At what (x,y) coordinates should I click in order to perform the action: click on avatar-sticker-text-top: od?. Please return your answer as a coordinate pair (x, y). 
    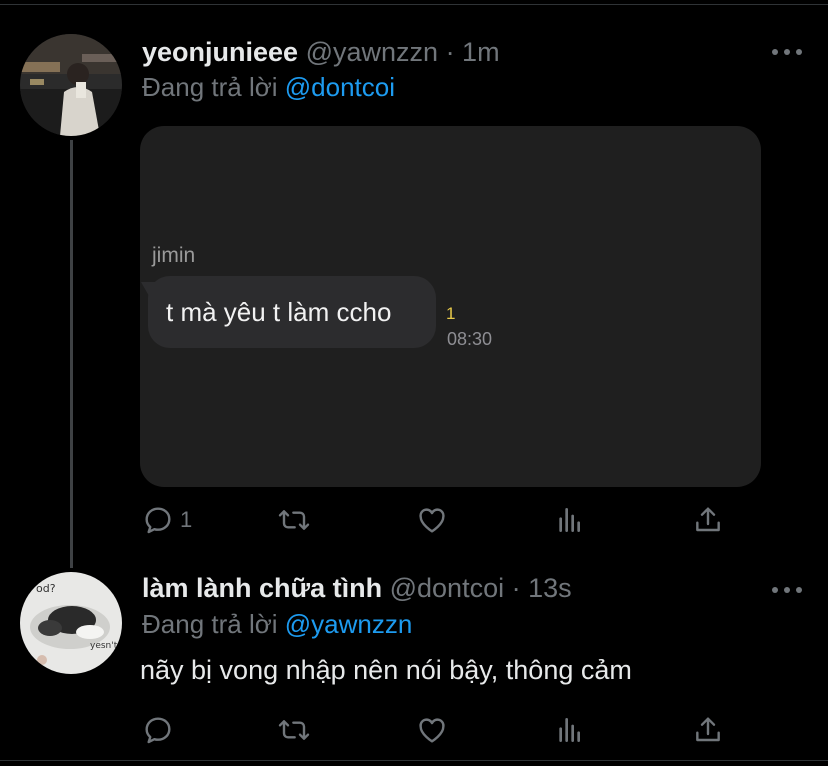
    Looking at the image, I should click on (46, 588).